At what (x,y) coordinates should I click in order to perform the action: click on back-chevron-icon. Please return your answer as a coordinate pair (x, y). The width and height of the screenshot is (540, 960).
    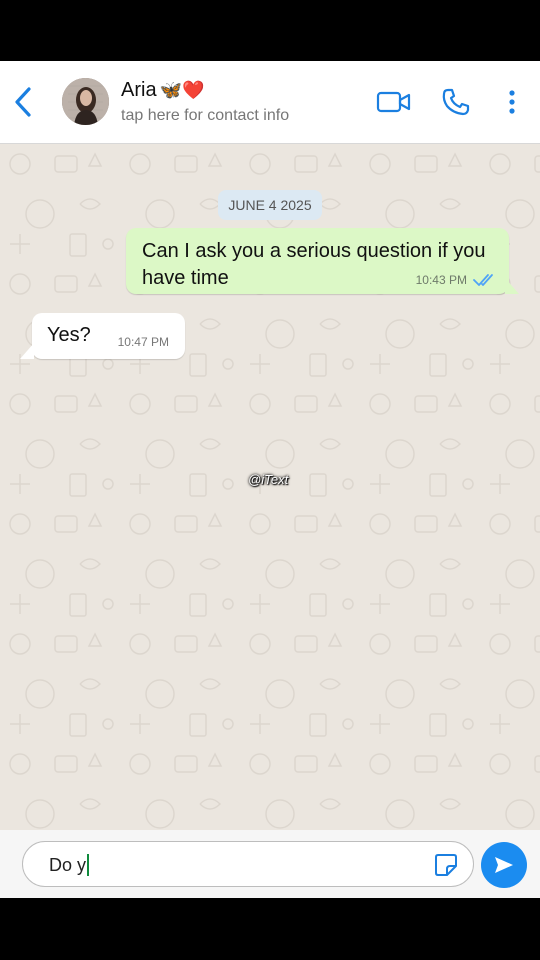
    Looking at the image, I should click on (23, 102).